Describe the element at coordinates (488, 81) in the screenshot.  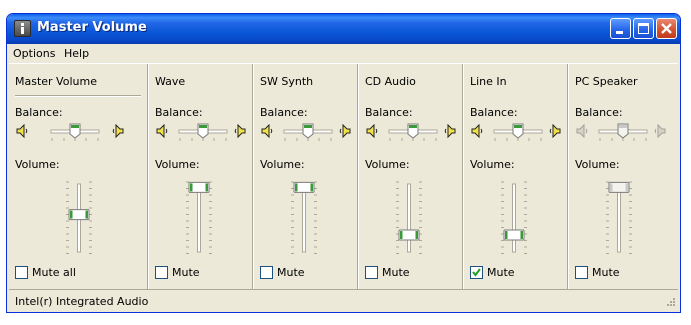
I see `channel-title: Line In` at that location.